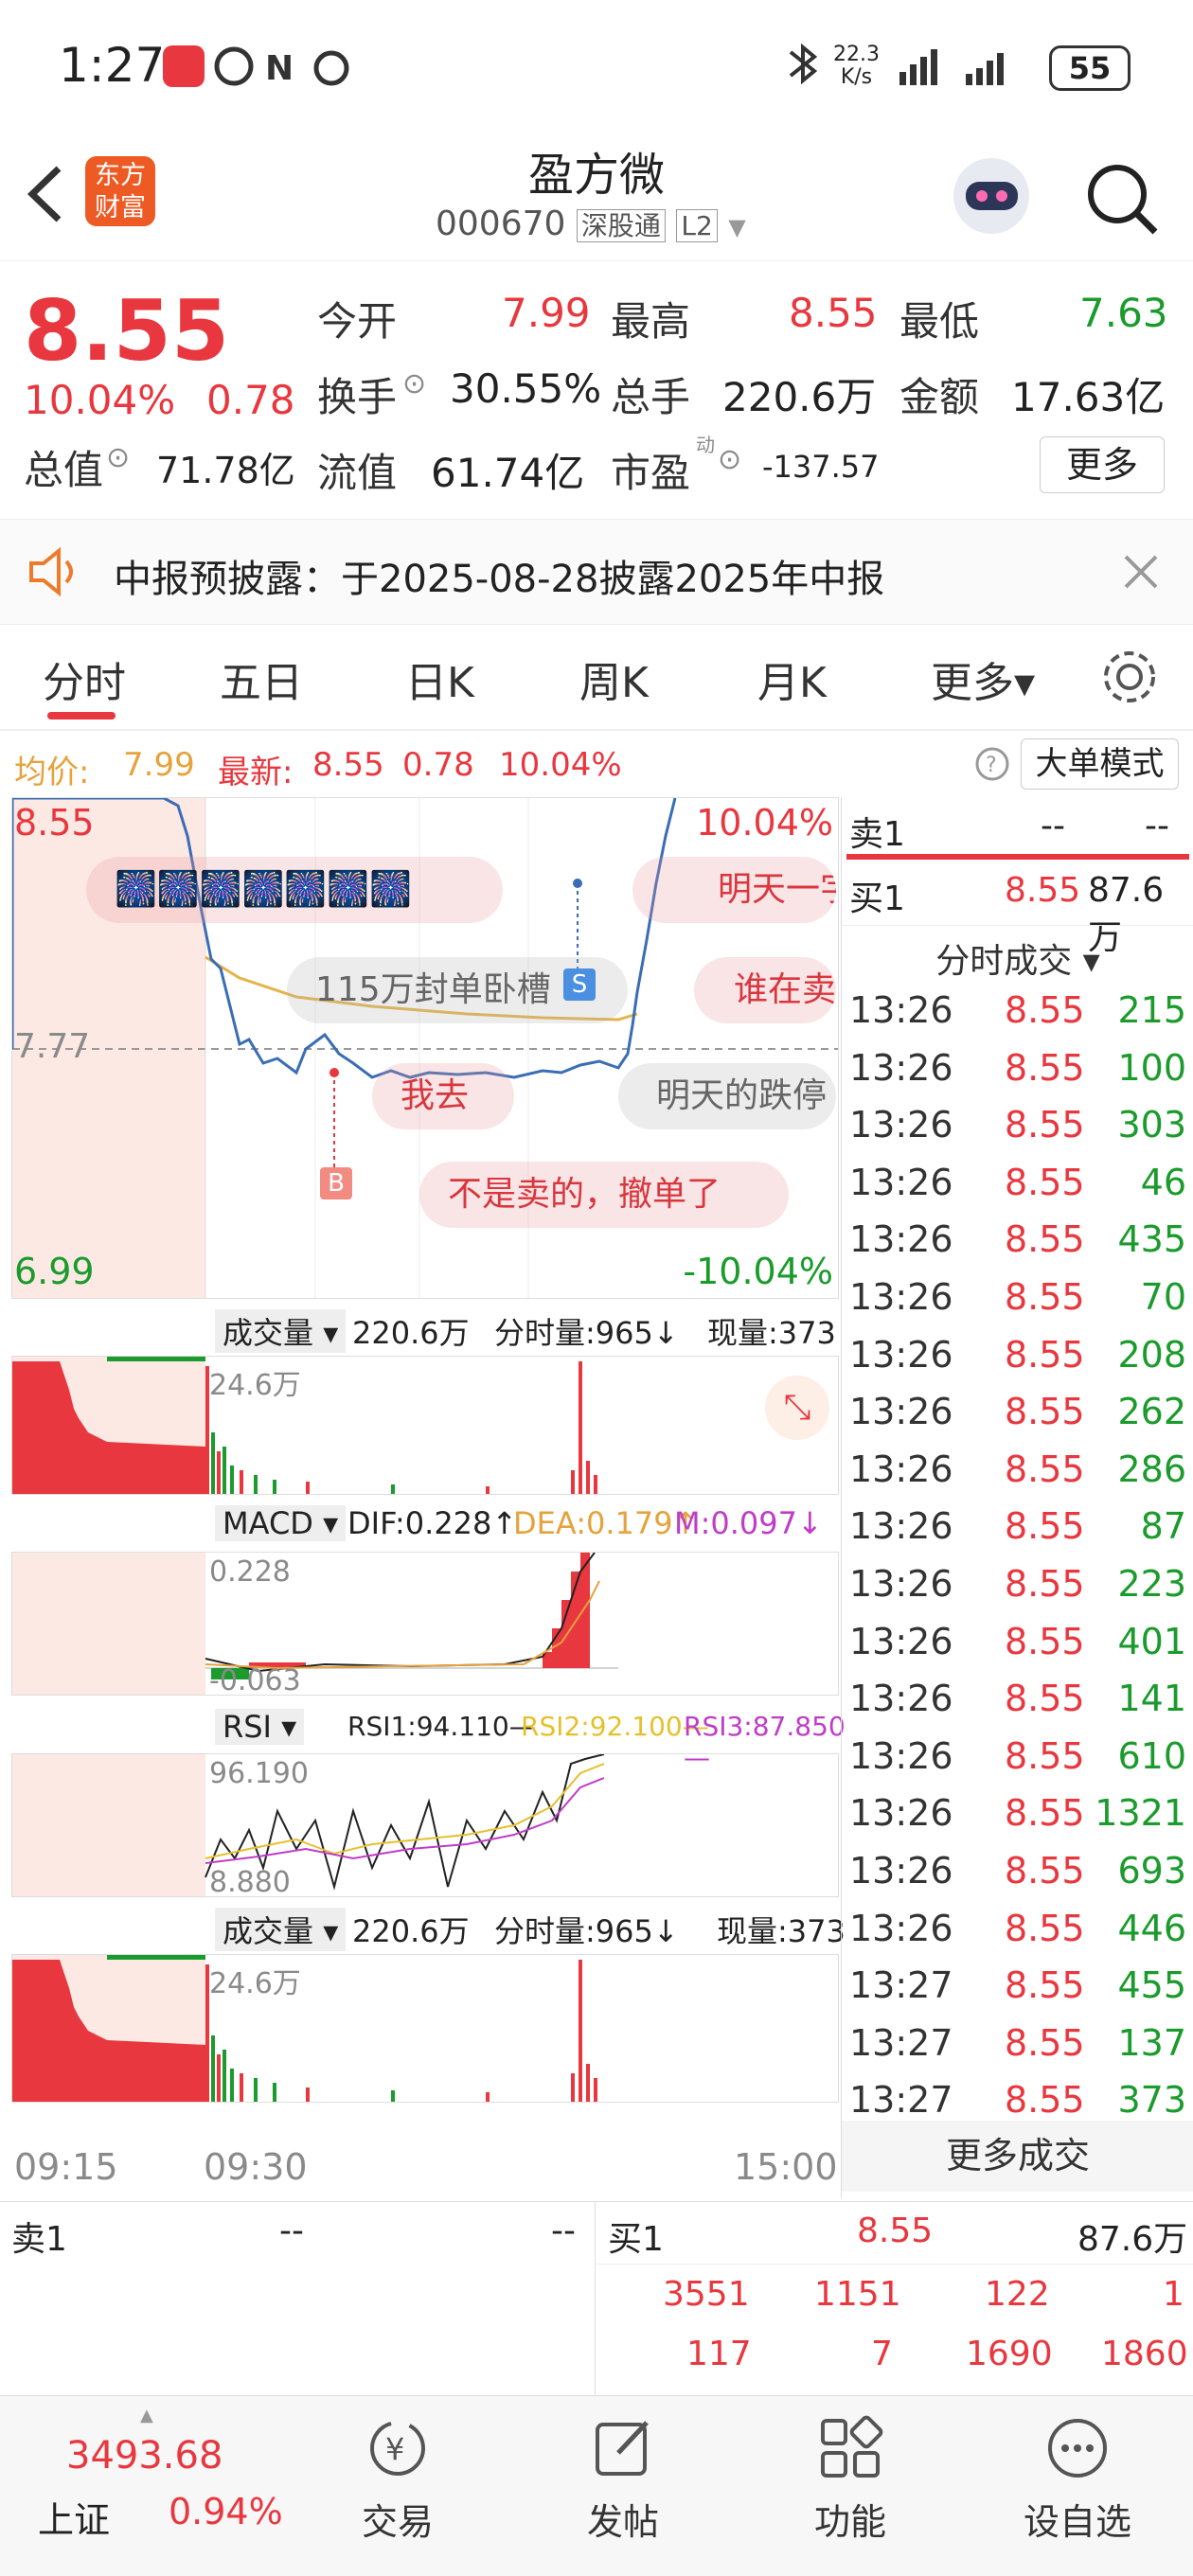  What do you see at coordinates (850, 2480) in the screenshot?
I see `nav-function: 功能` at bounding box center [850, 2480].